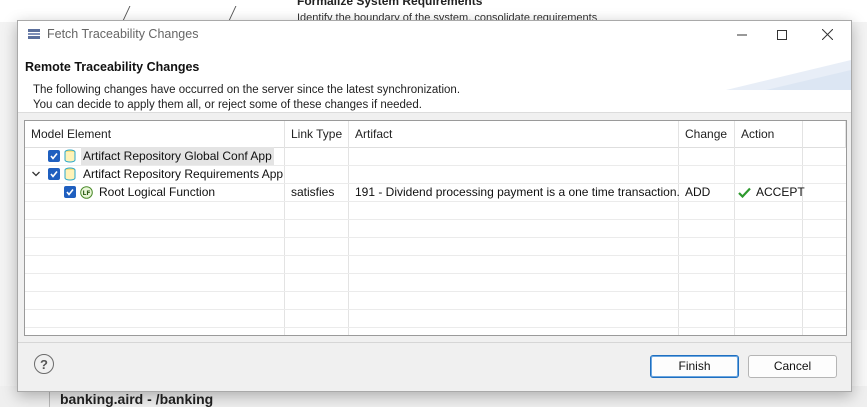 The width and height of the screenshot is (867, 407). What do you see at coordinates (742, 34) in the screenshot?
I see `minimize-button` at bounding box center [742, 34].